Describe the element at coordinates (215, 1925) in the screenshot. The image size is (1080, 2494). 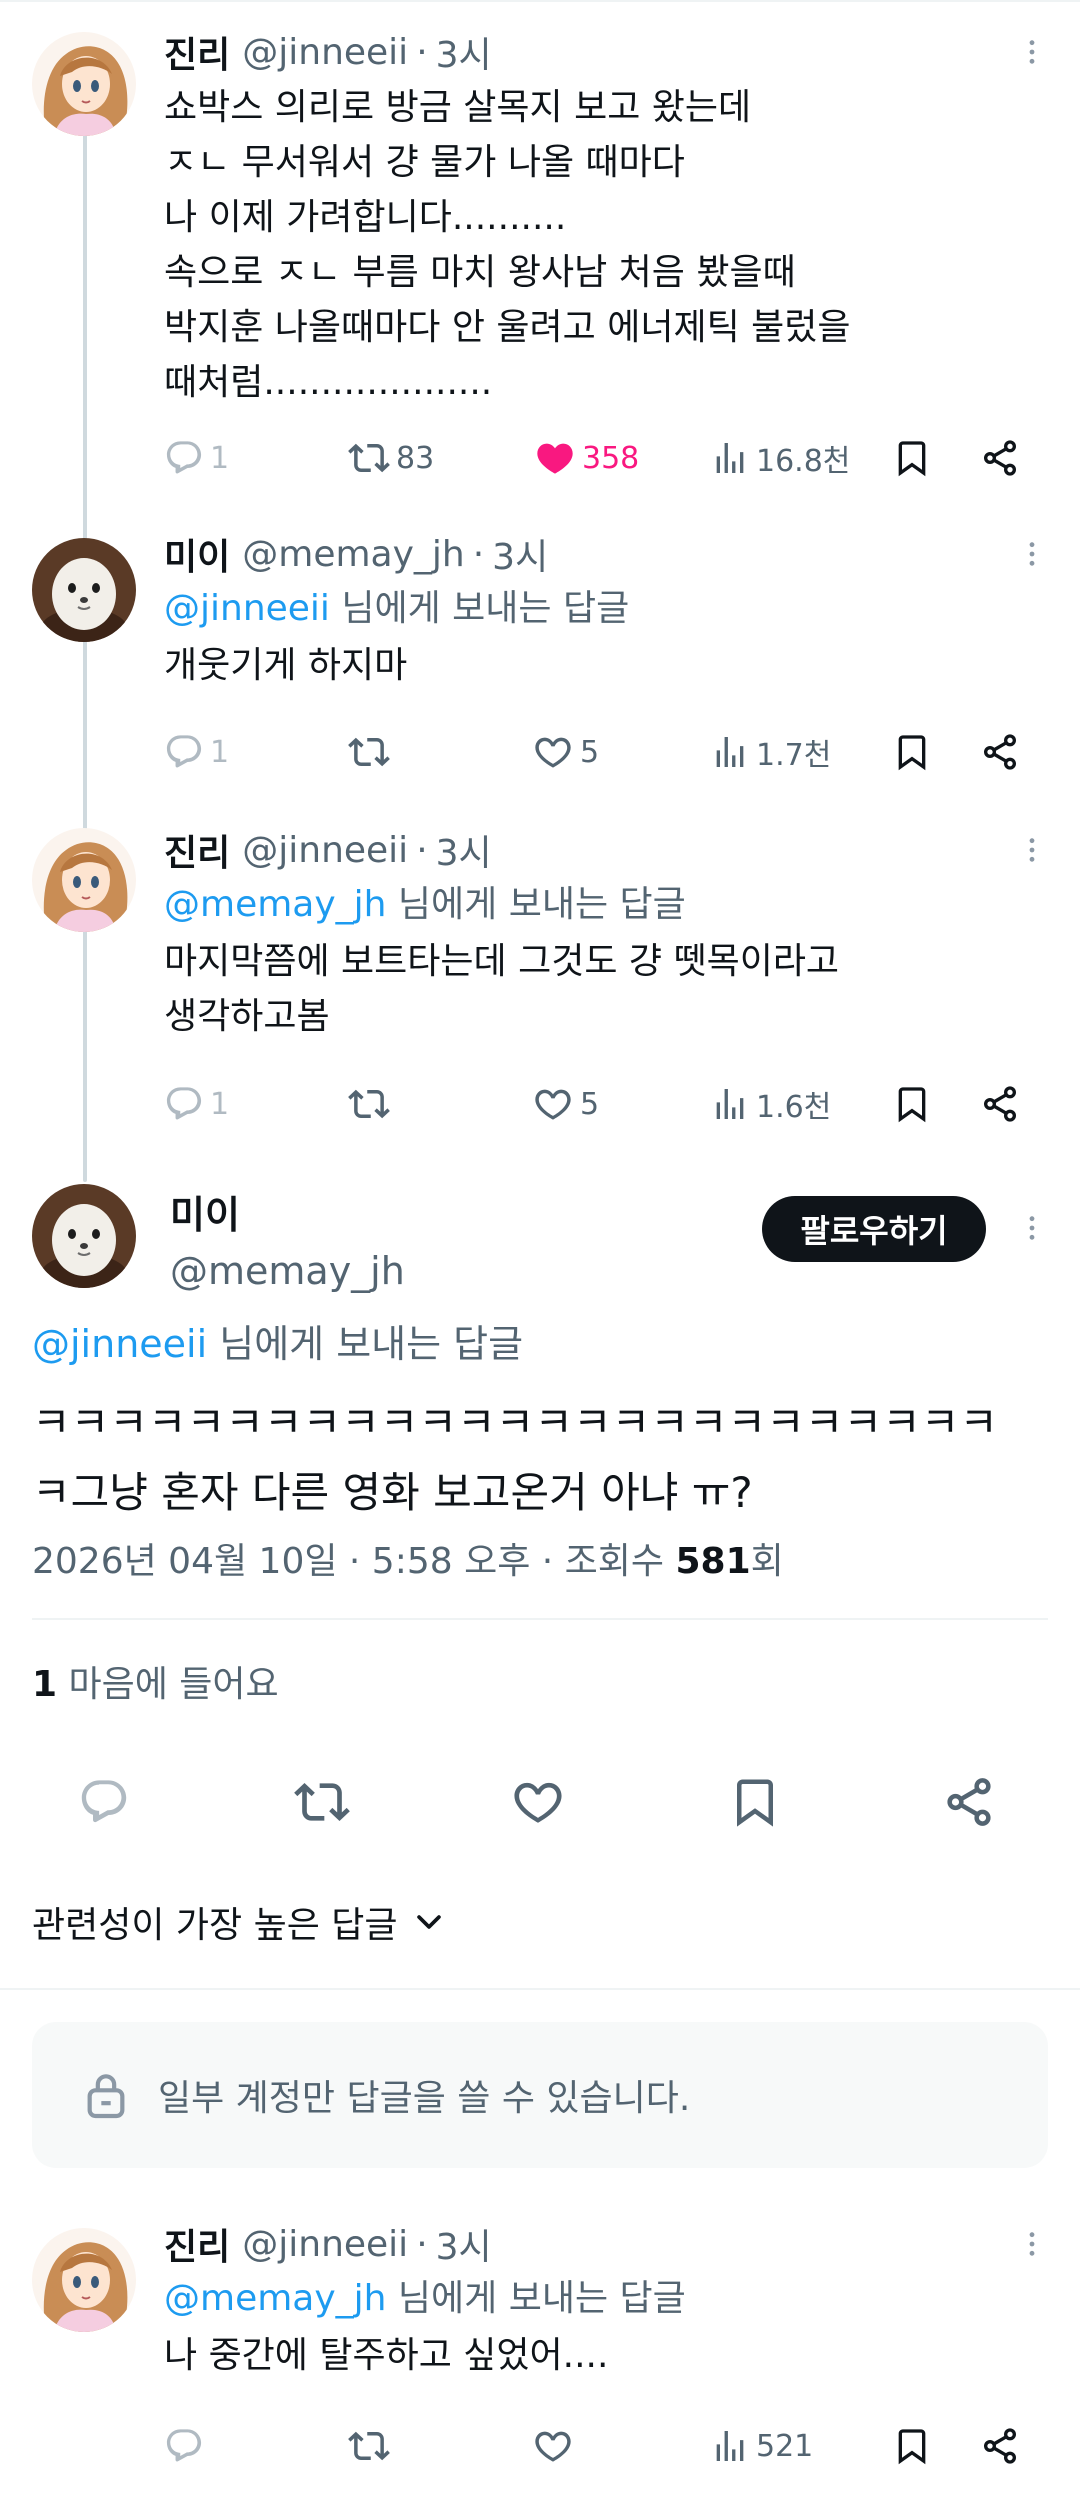
I see `sort-label: 관련성이 가장 높은 답글` at that location.